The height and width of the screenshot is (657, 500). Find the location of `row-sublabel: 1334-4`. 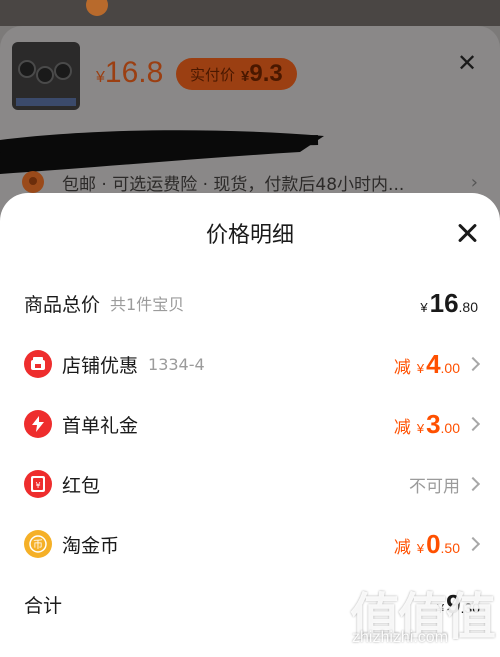

row-sublabel: 1334-4 is located at coordinates (176, 364).